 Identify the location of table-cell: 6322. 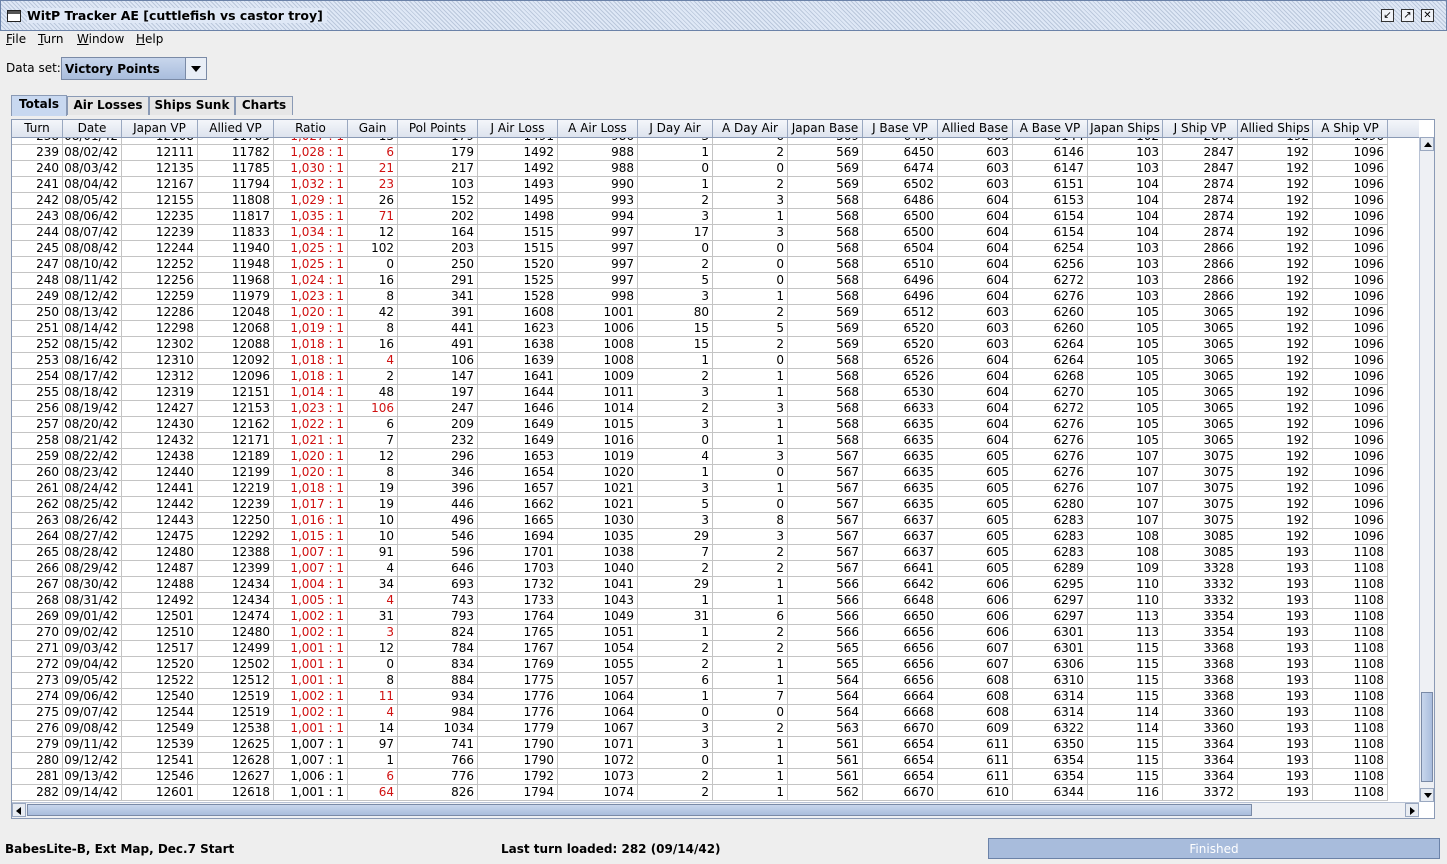
(1050, 729).